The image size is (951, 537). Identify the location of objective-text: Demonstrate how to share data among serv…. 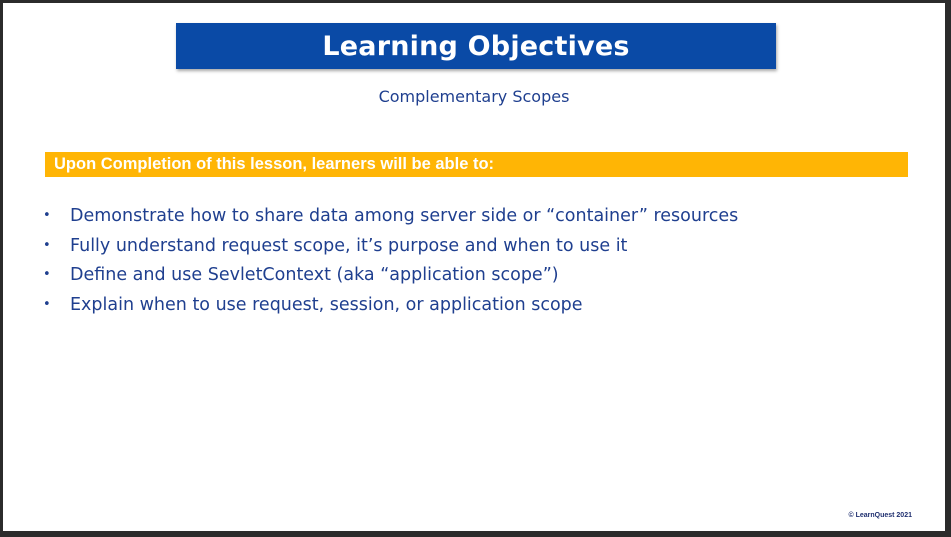
(404, 216).